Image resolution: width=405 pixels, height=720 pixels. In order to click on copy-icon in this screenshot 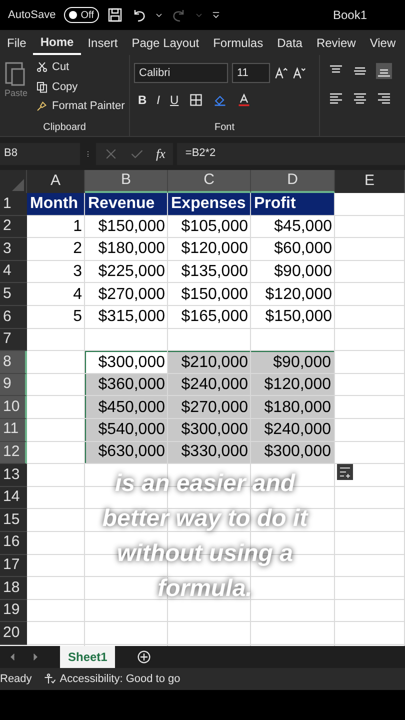, I will do `click(42, 86)`.